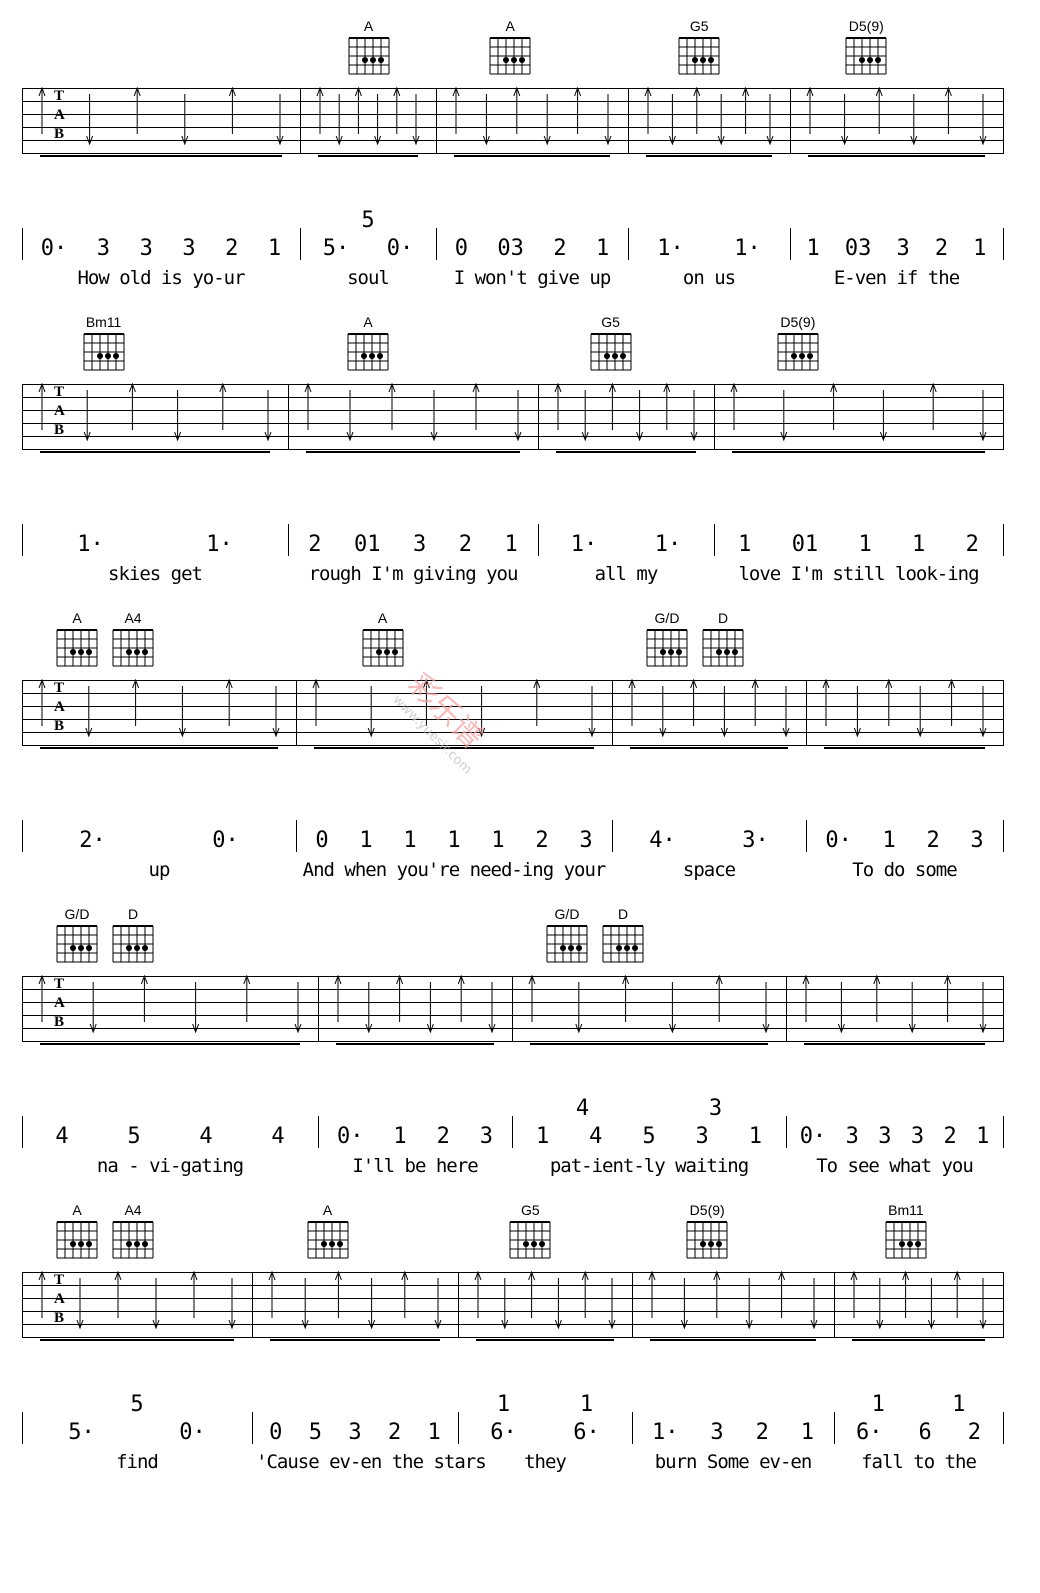 The image size is (1040, 1593). I want to click on numbered-notation: 0 1 1 1 1 2 3, so click(454, 839).